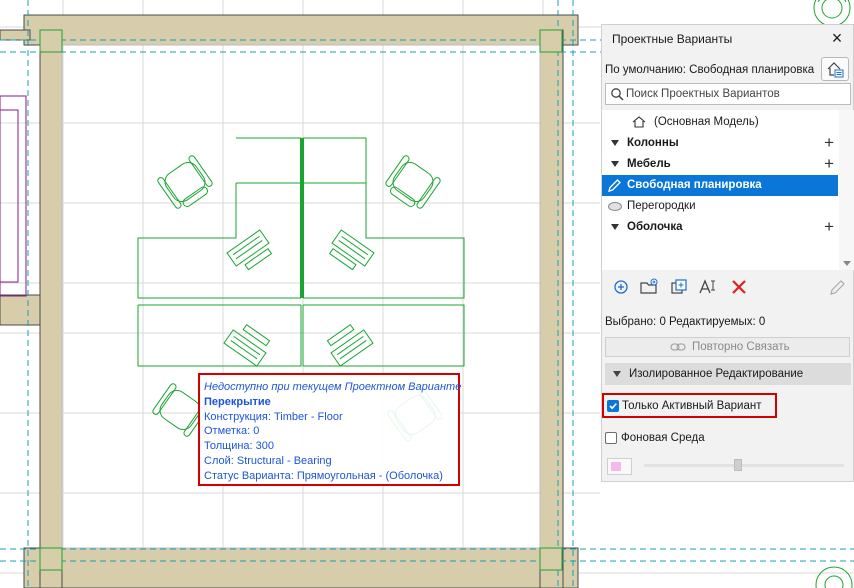  What do you see at coordinates (736, 94) in the screenshot?
I see `search-input` at bounding box center [736, 94].